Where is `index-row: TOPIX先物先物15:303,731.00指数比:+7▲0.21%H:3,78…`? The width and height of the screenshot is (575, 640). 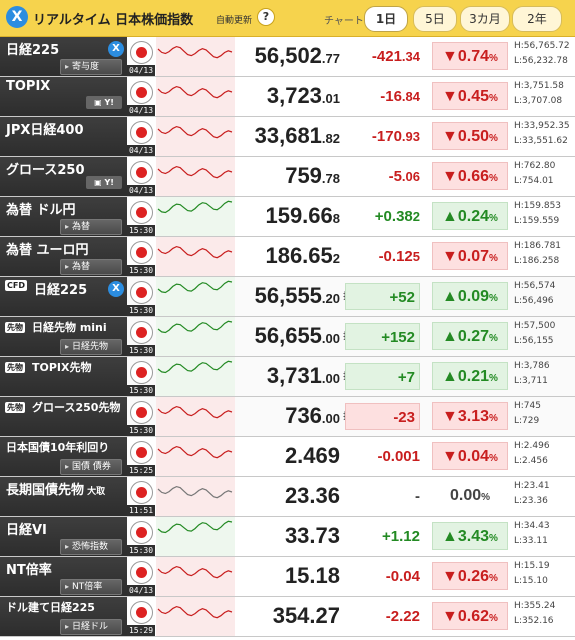 index-row: TOPIX先物先物15:303,731.00指数比:+7▲0.21%H:3,78… is located at coordinates (287, 377).